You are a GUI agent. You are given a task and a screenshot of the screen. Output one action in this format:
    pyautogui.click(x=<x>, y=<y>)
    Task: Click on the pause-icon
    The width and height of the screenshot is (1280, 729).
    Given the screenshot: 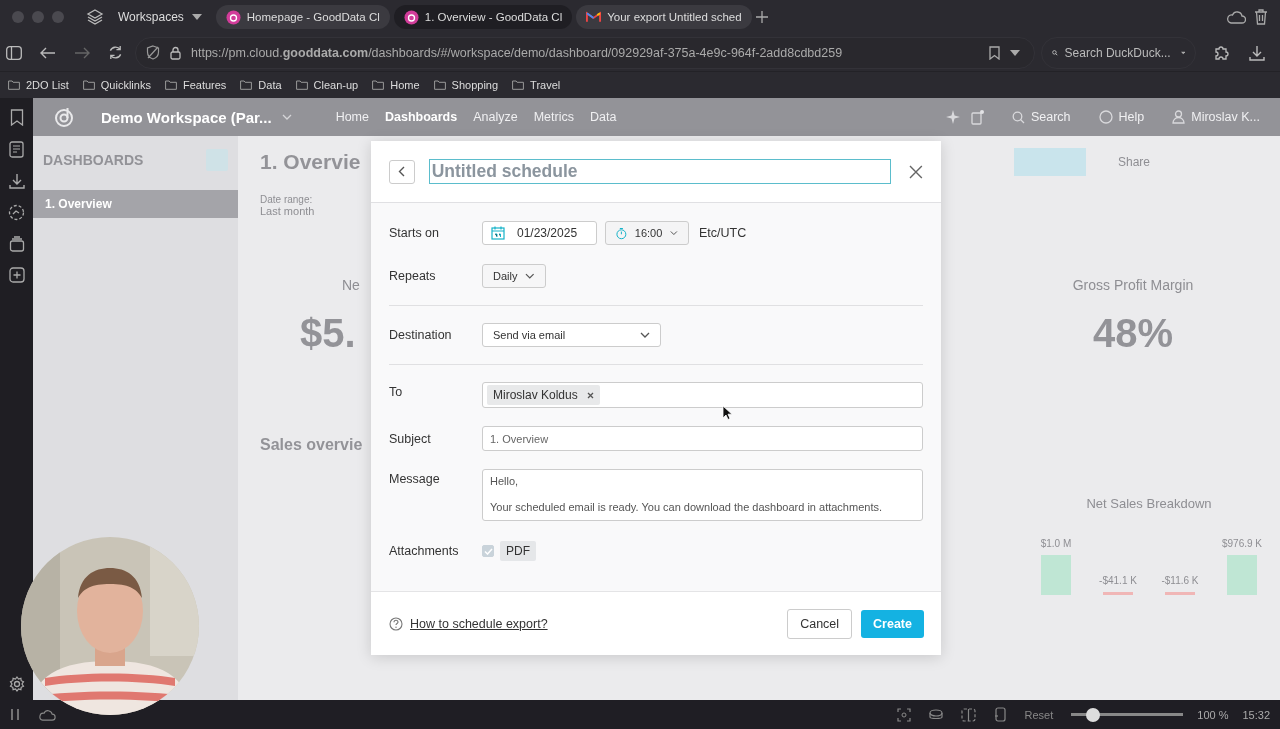 What is the action you would take?
    pyautogui.click(x=15, y=714)
    